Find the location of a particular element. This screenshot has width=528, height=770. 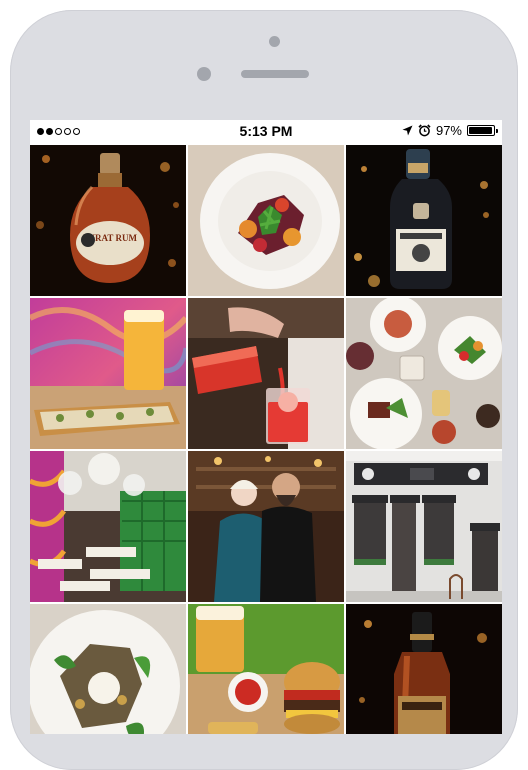

photo-rum-bottle-bokeh is located at coordinates (424, 669).